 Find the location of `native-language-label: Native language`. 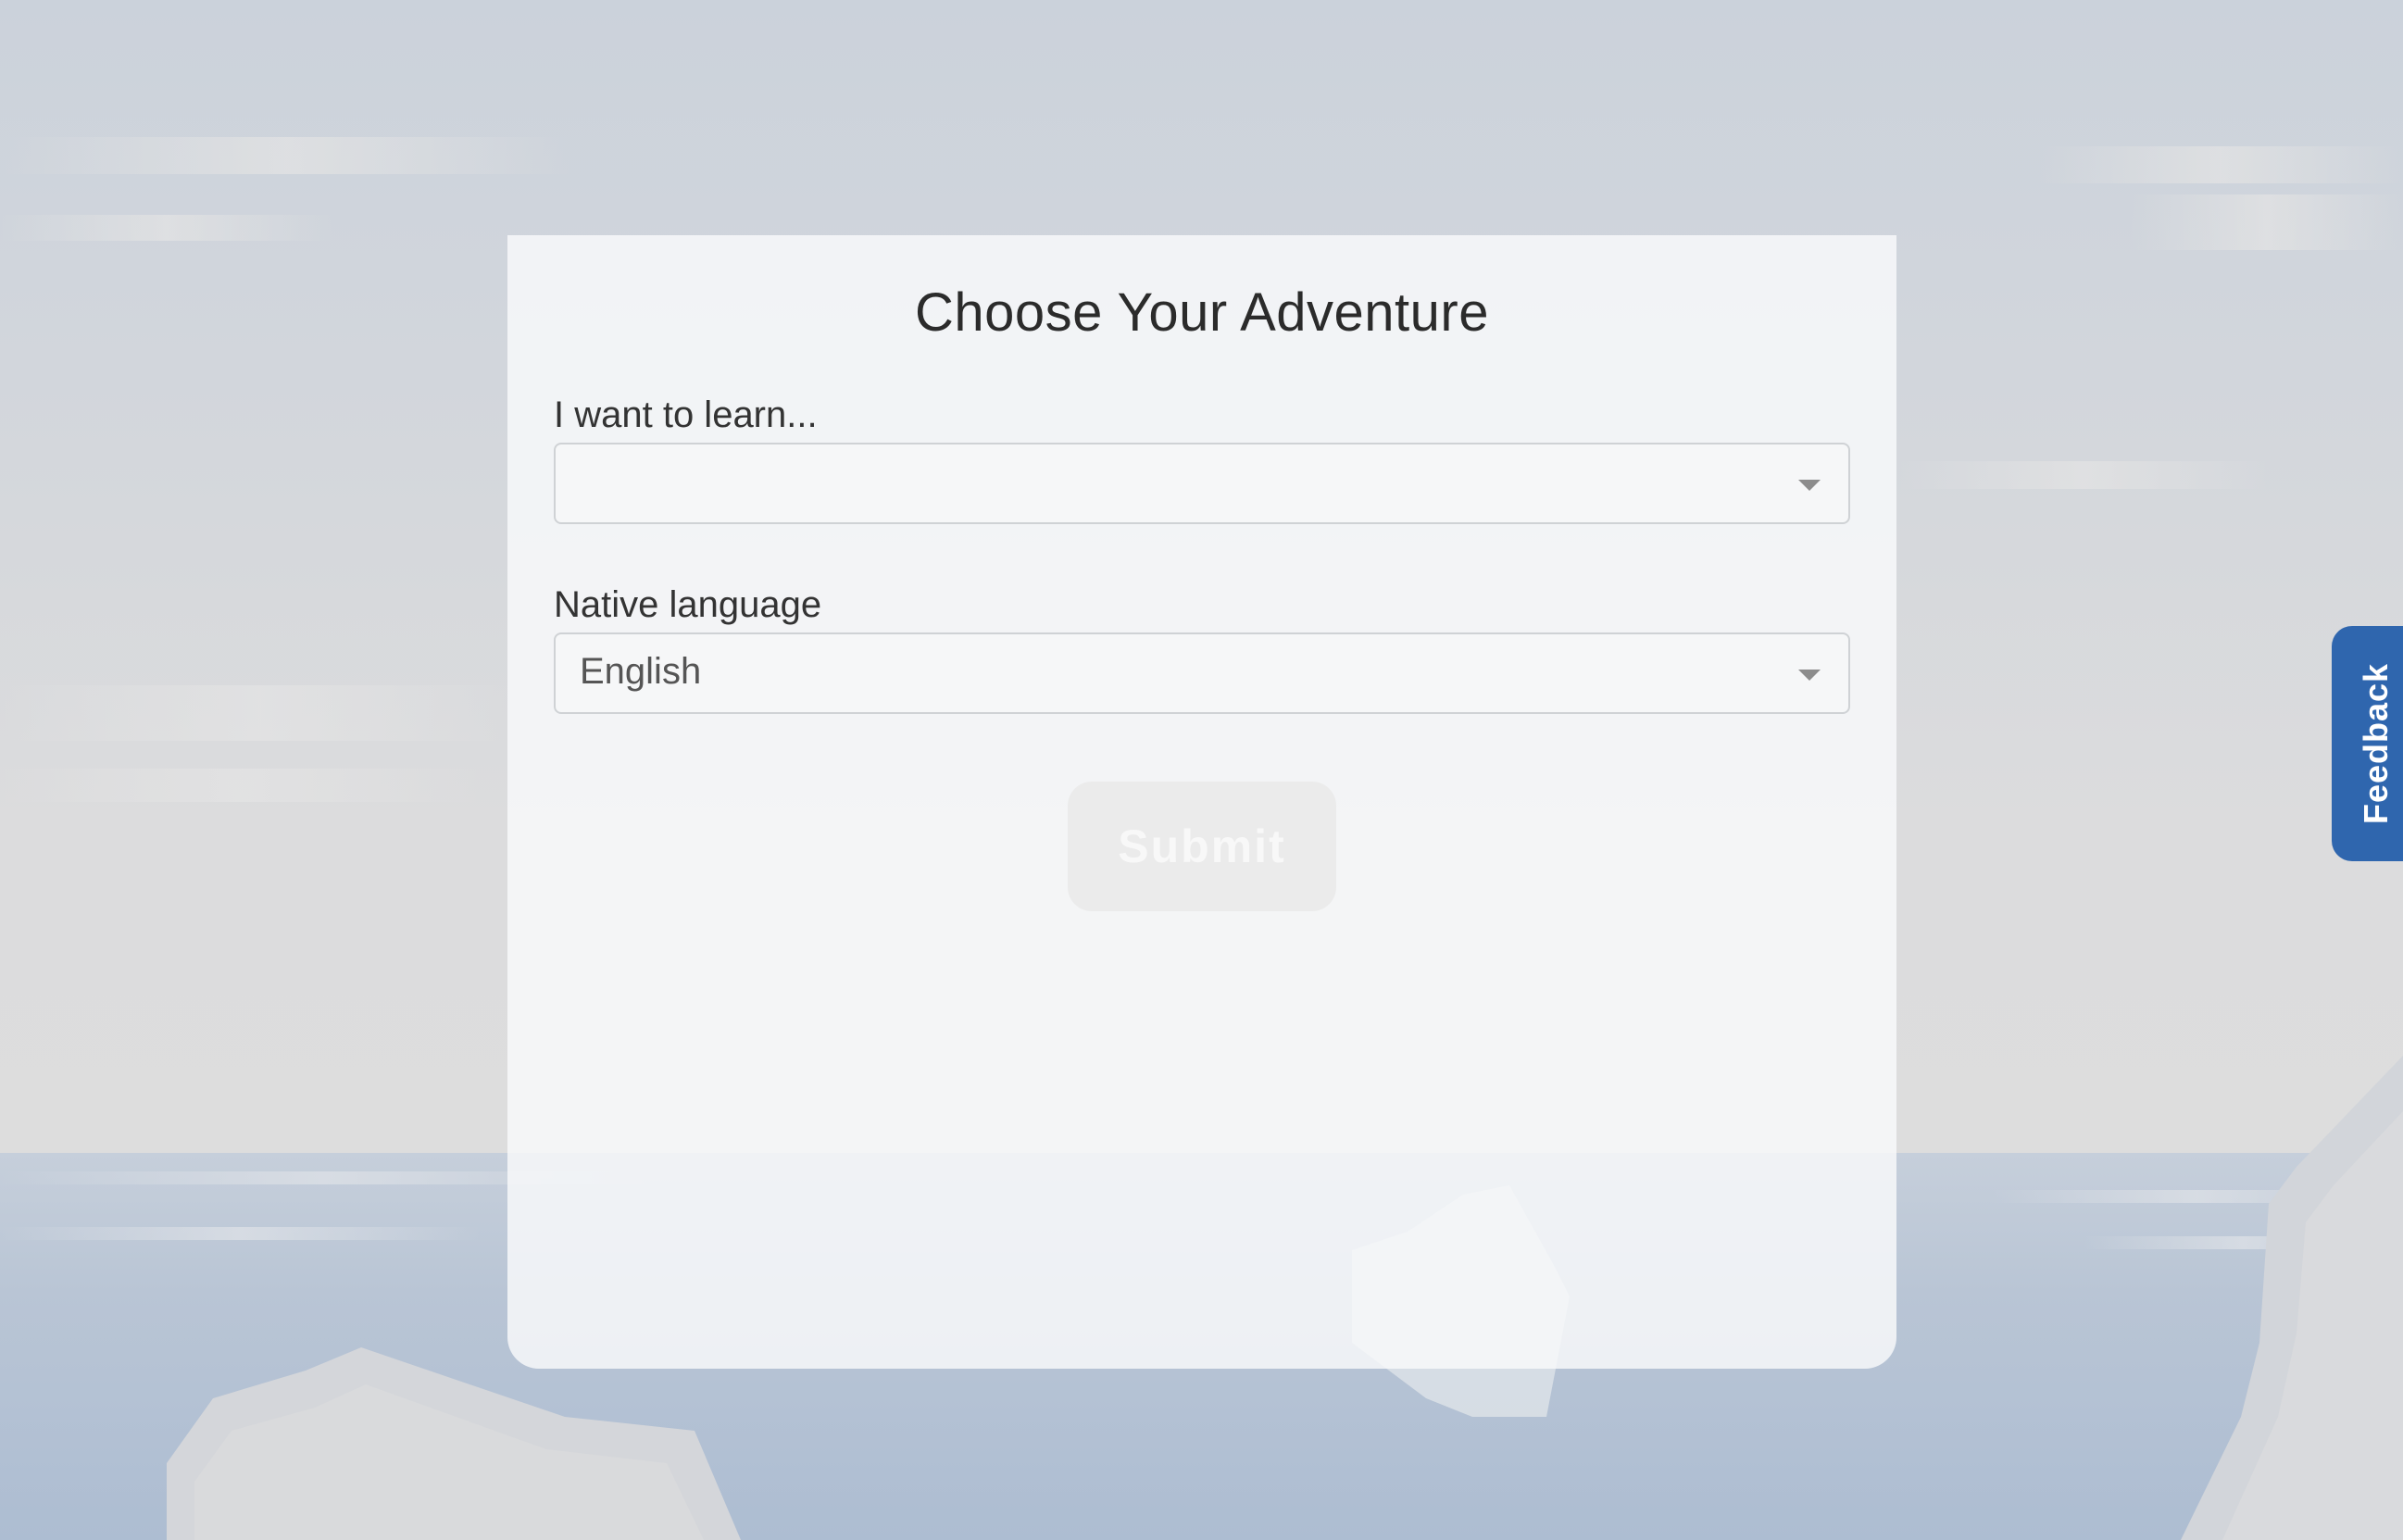

native-language-label: Native language is located at coordinates (688, 604).